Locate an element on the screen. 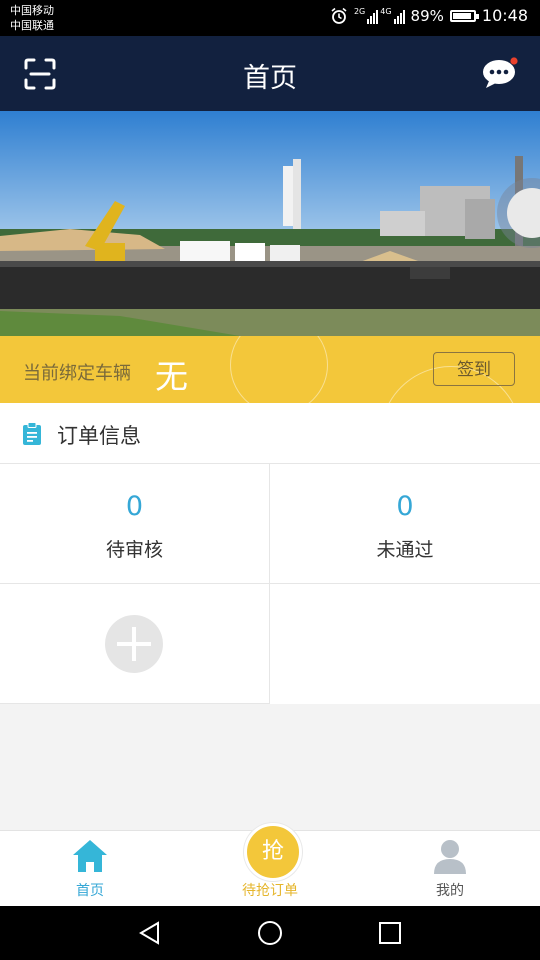 Image resolution: width=540 pixels, height=960 pixels. notification-dot is located at coordinates (514, 61).